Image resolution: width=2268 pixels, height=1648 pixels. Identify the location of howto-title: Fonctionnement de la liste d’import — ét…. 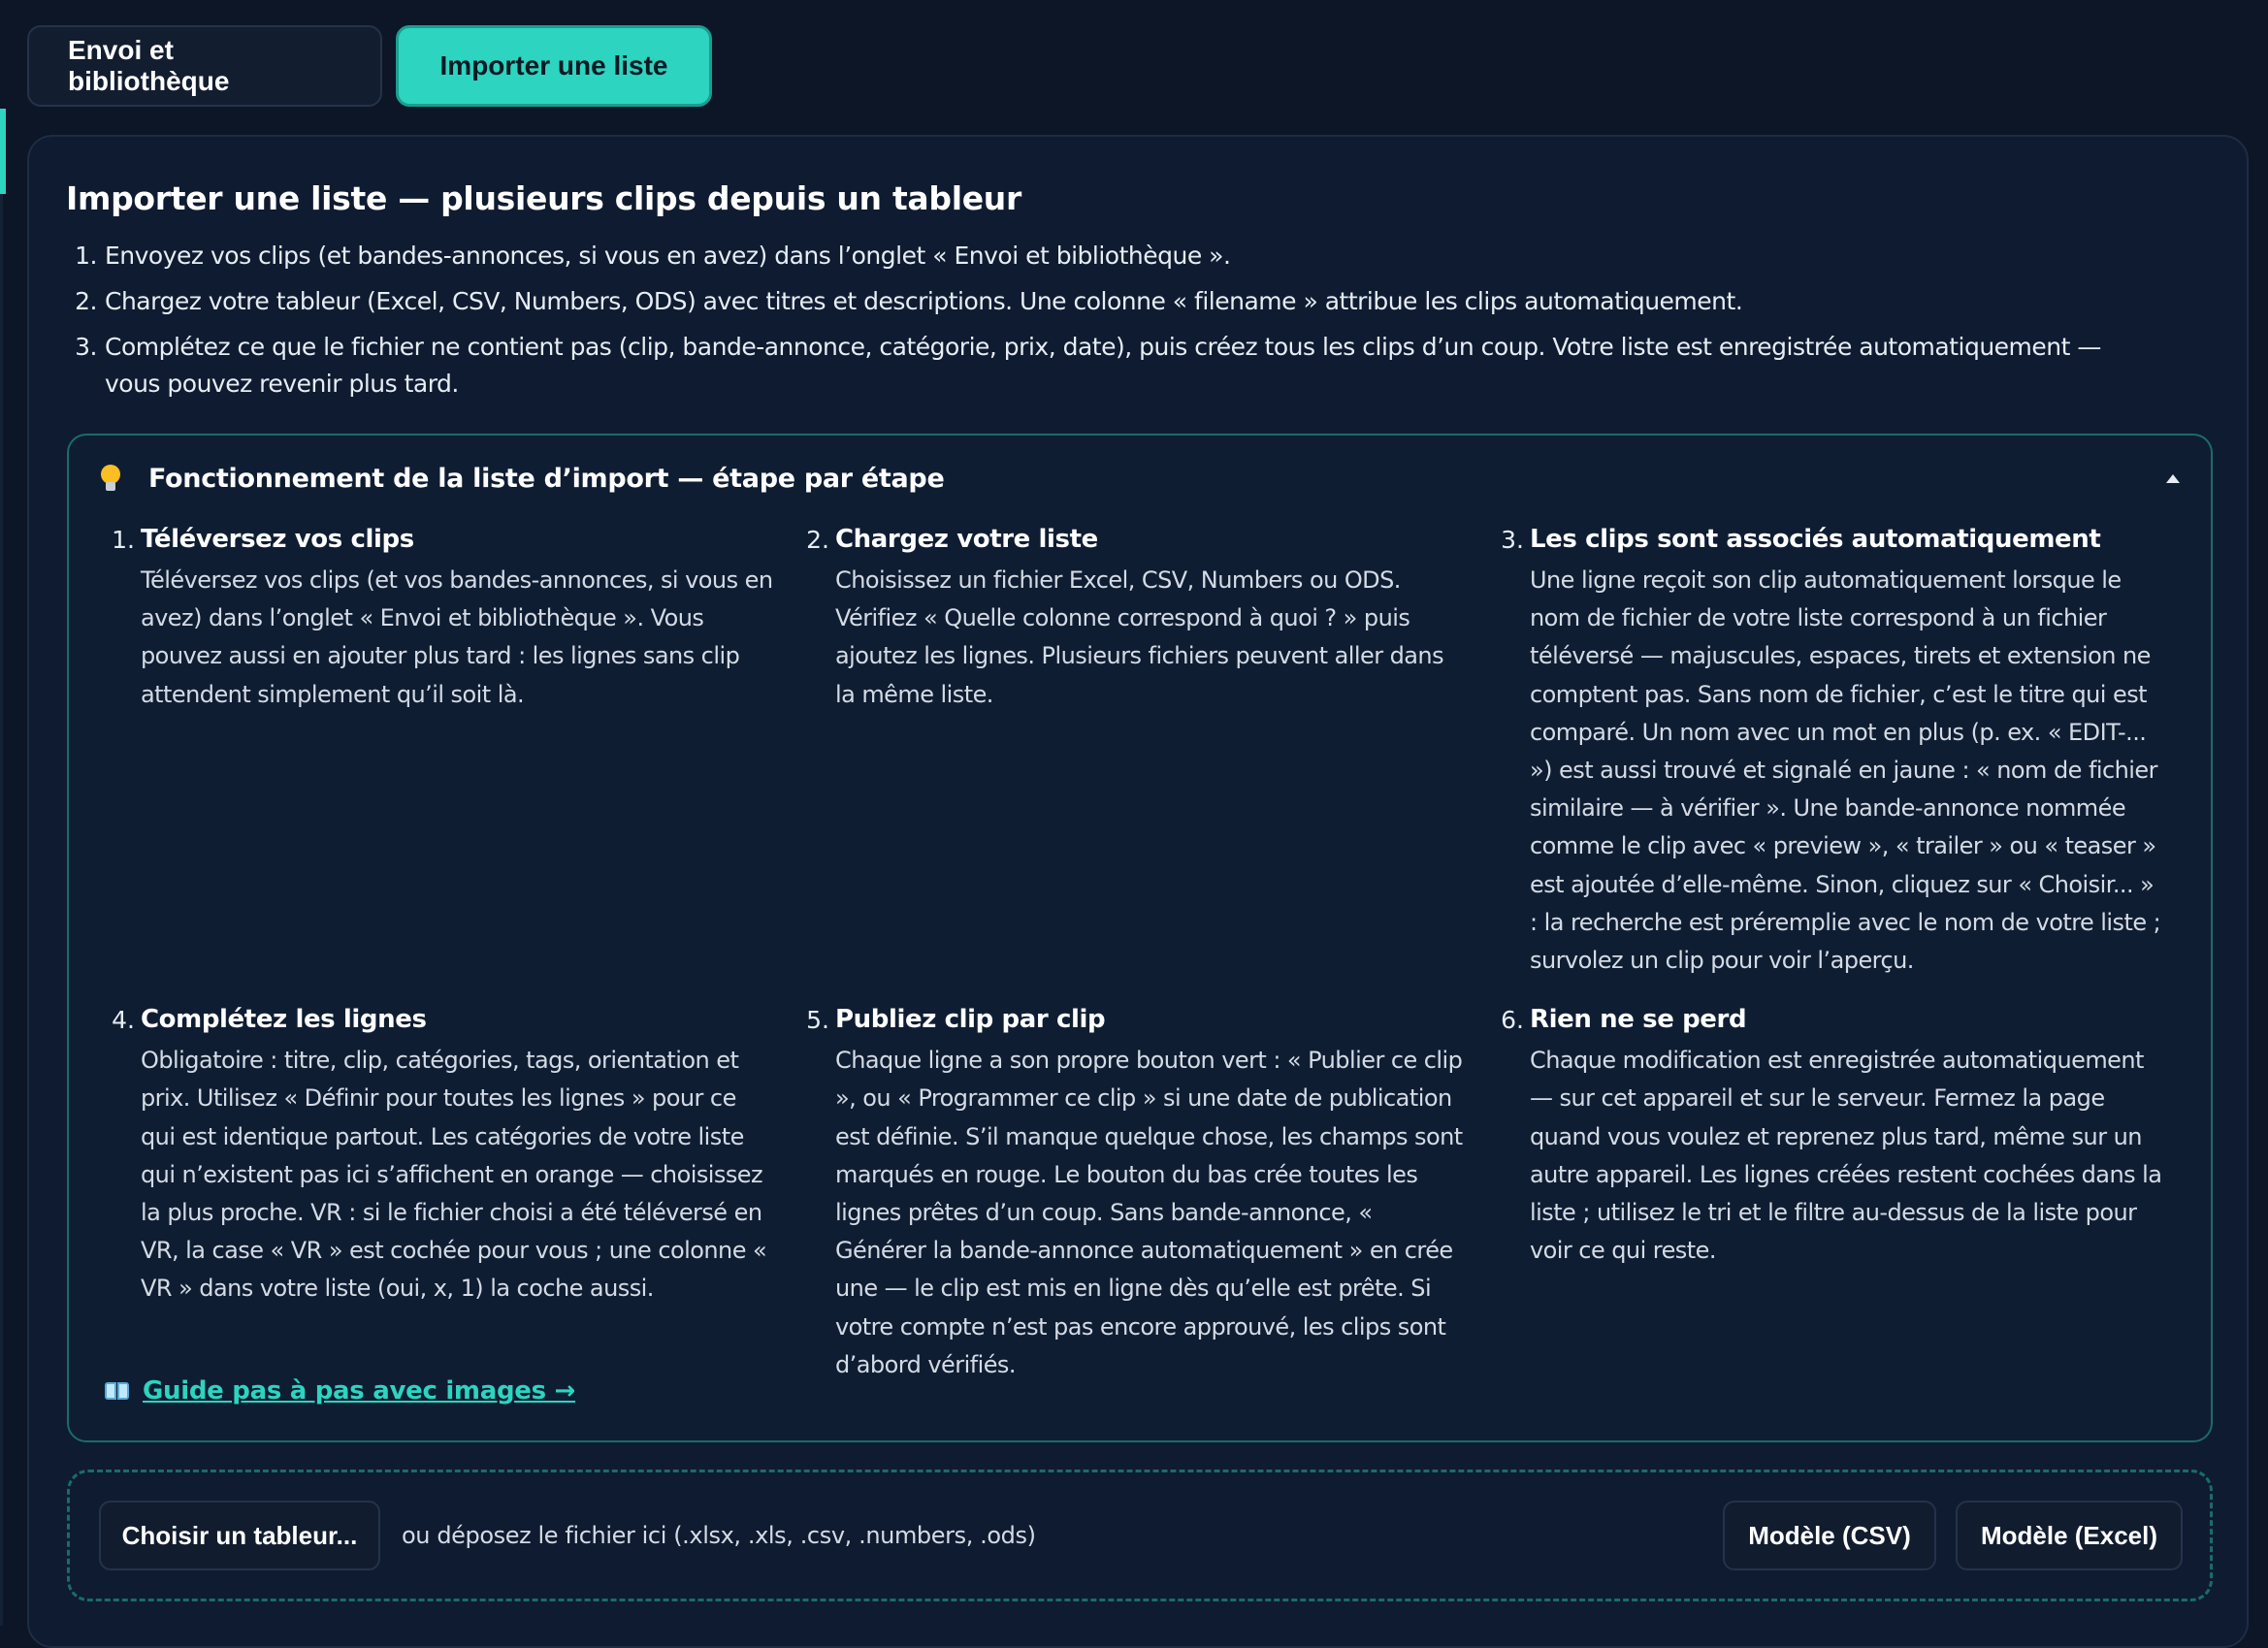
(546, 478).